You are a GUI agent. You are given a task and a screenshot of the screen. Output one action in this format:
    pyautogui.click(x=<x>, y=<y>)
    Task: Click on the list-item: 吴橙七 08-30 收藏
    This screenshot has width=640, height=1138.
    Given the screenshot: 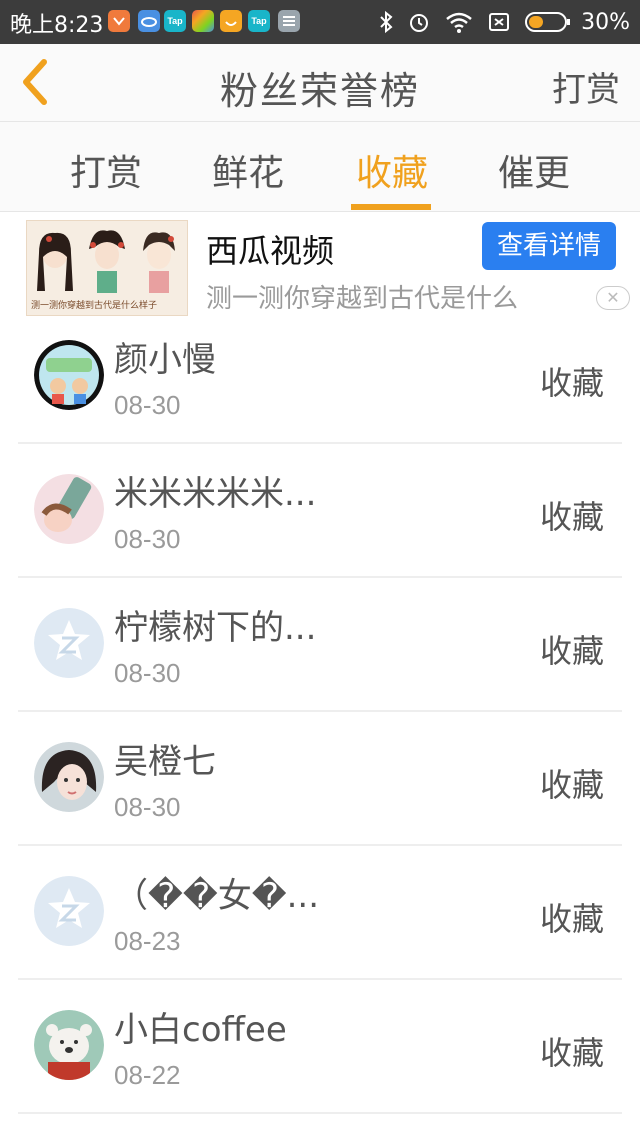 What is the action you would take?
    pyautogui.click(x=320, y=779)
    